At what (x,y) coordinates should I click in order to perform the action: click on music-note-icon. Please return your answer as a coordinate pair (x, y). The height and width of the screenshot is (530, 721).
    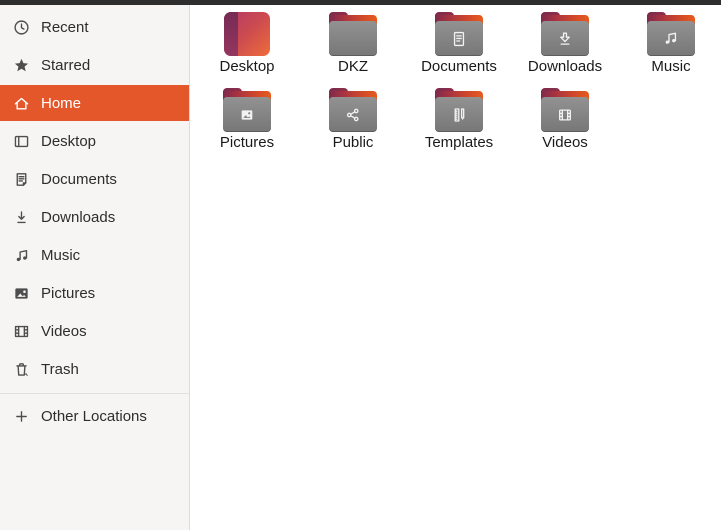
    Looking at the image, I should click on (21, 255).